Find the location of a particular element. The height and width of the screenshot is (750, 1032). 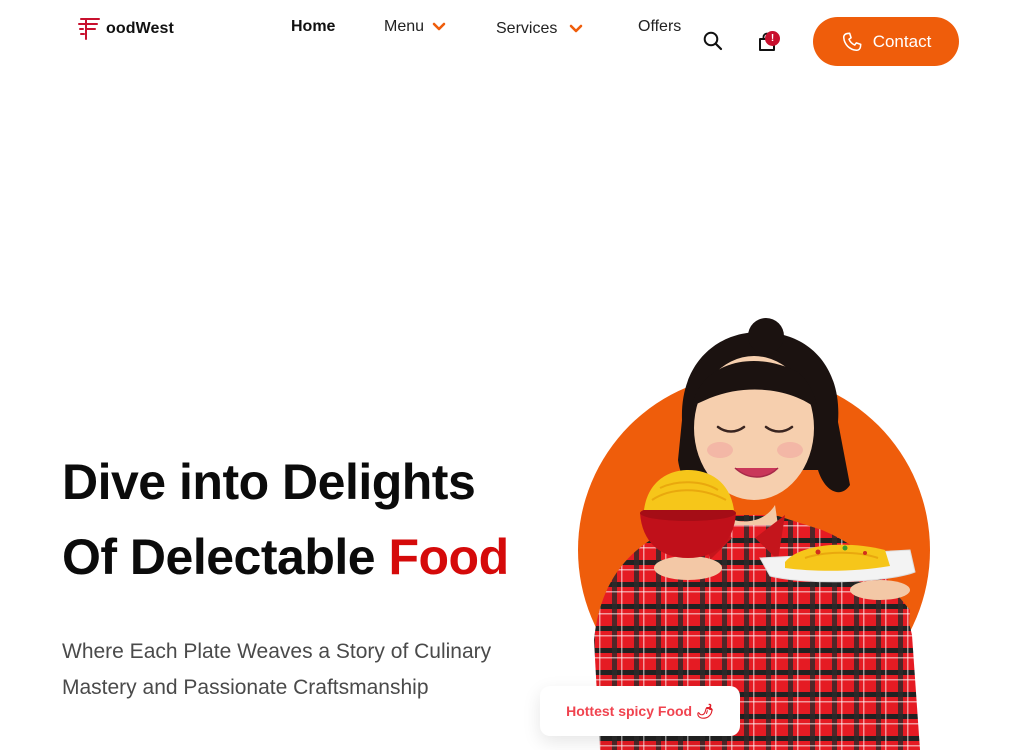

nav-menu: Menu is located at coordinates (415, 27).